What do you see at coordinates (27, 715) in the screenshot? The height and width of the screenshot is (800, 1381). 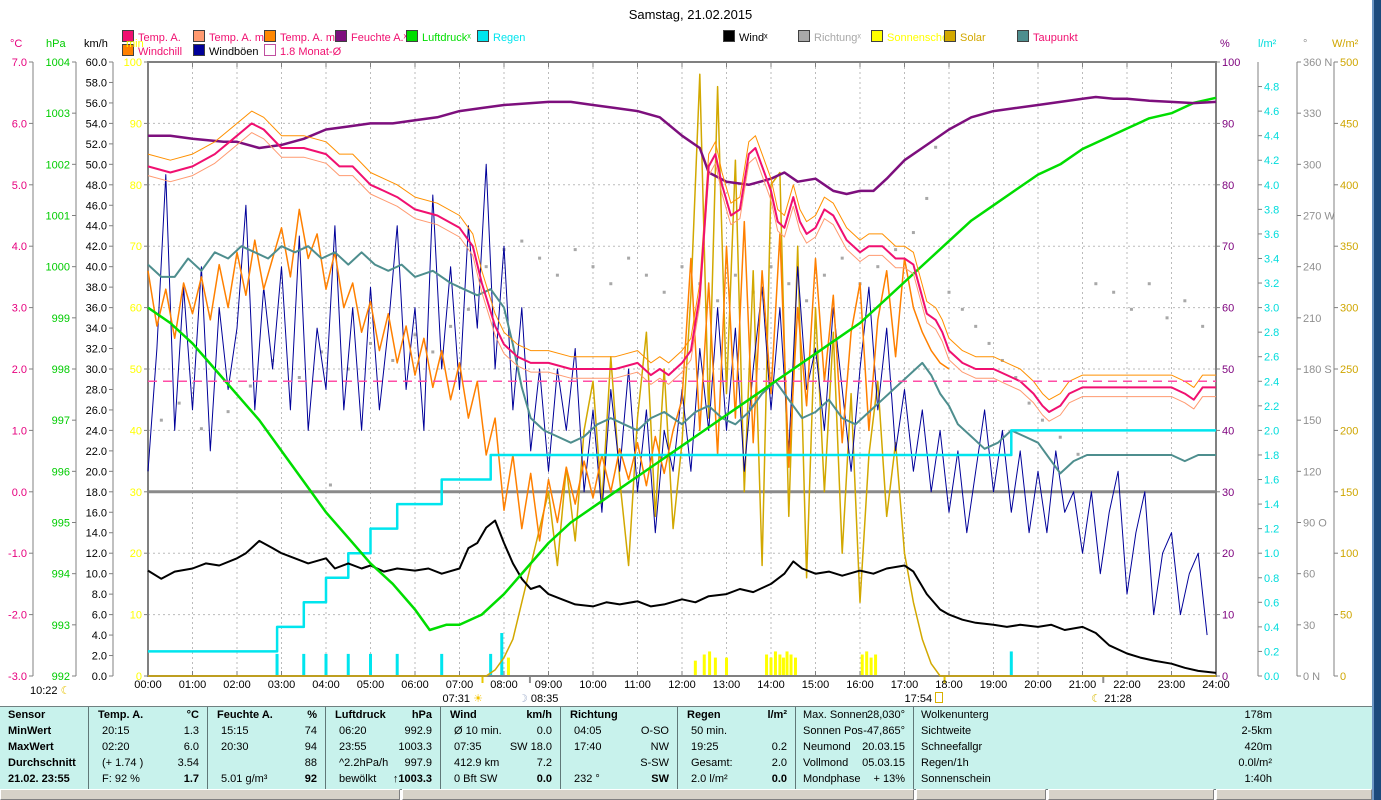 I see `table-row-header: Sensor` at bounding box center [27, 715].